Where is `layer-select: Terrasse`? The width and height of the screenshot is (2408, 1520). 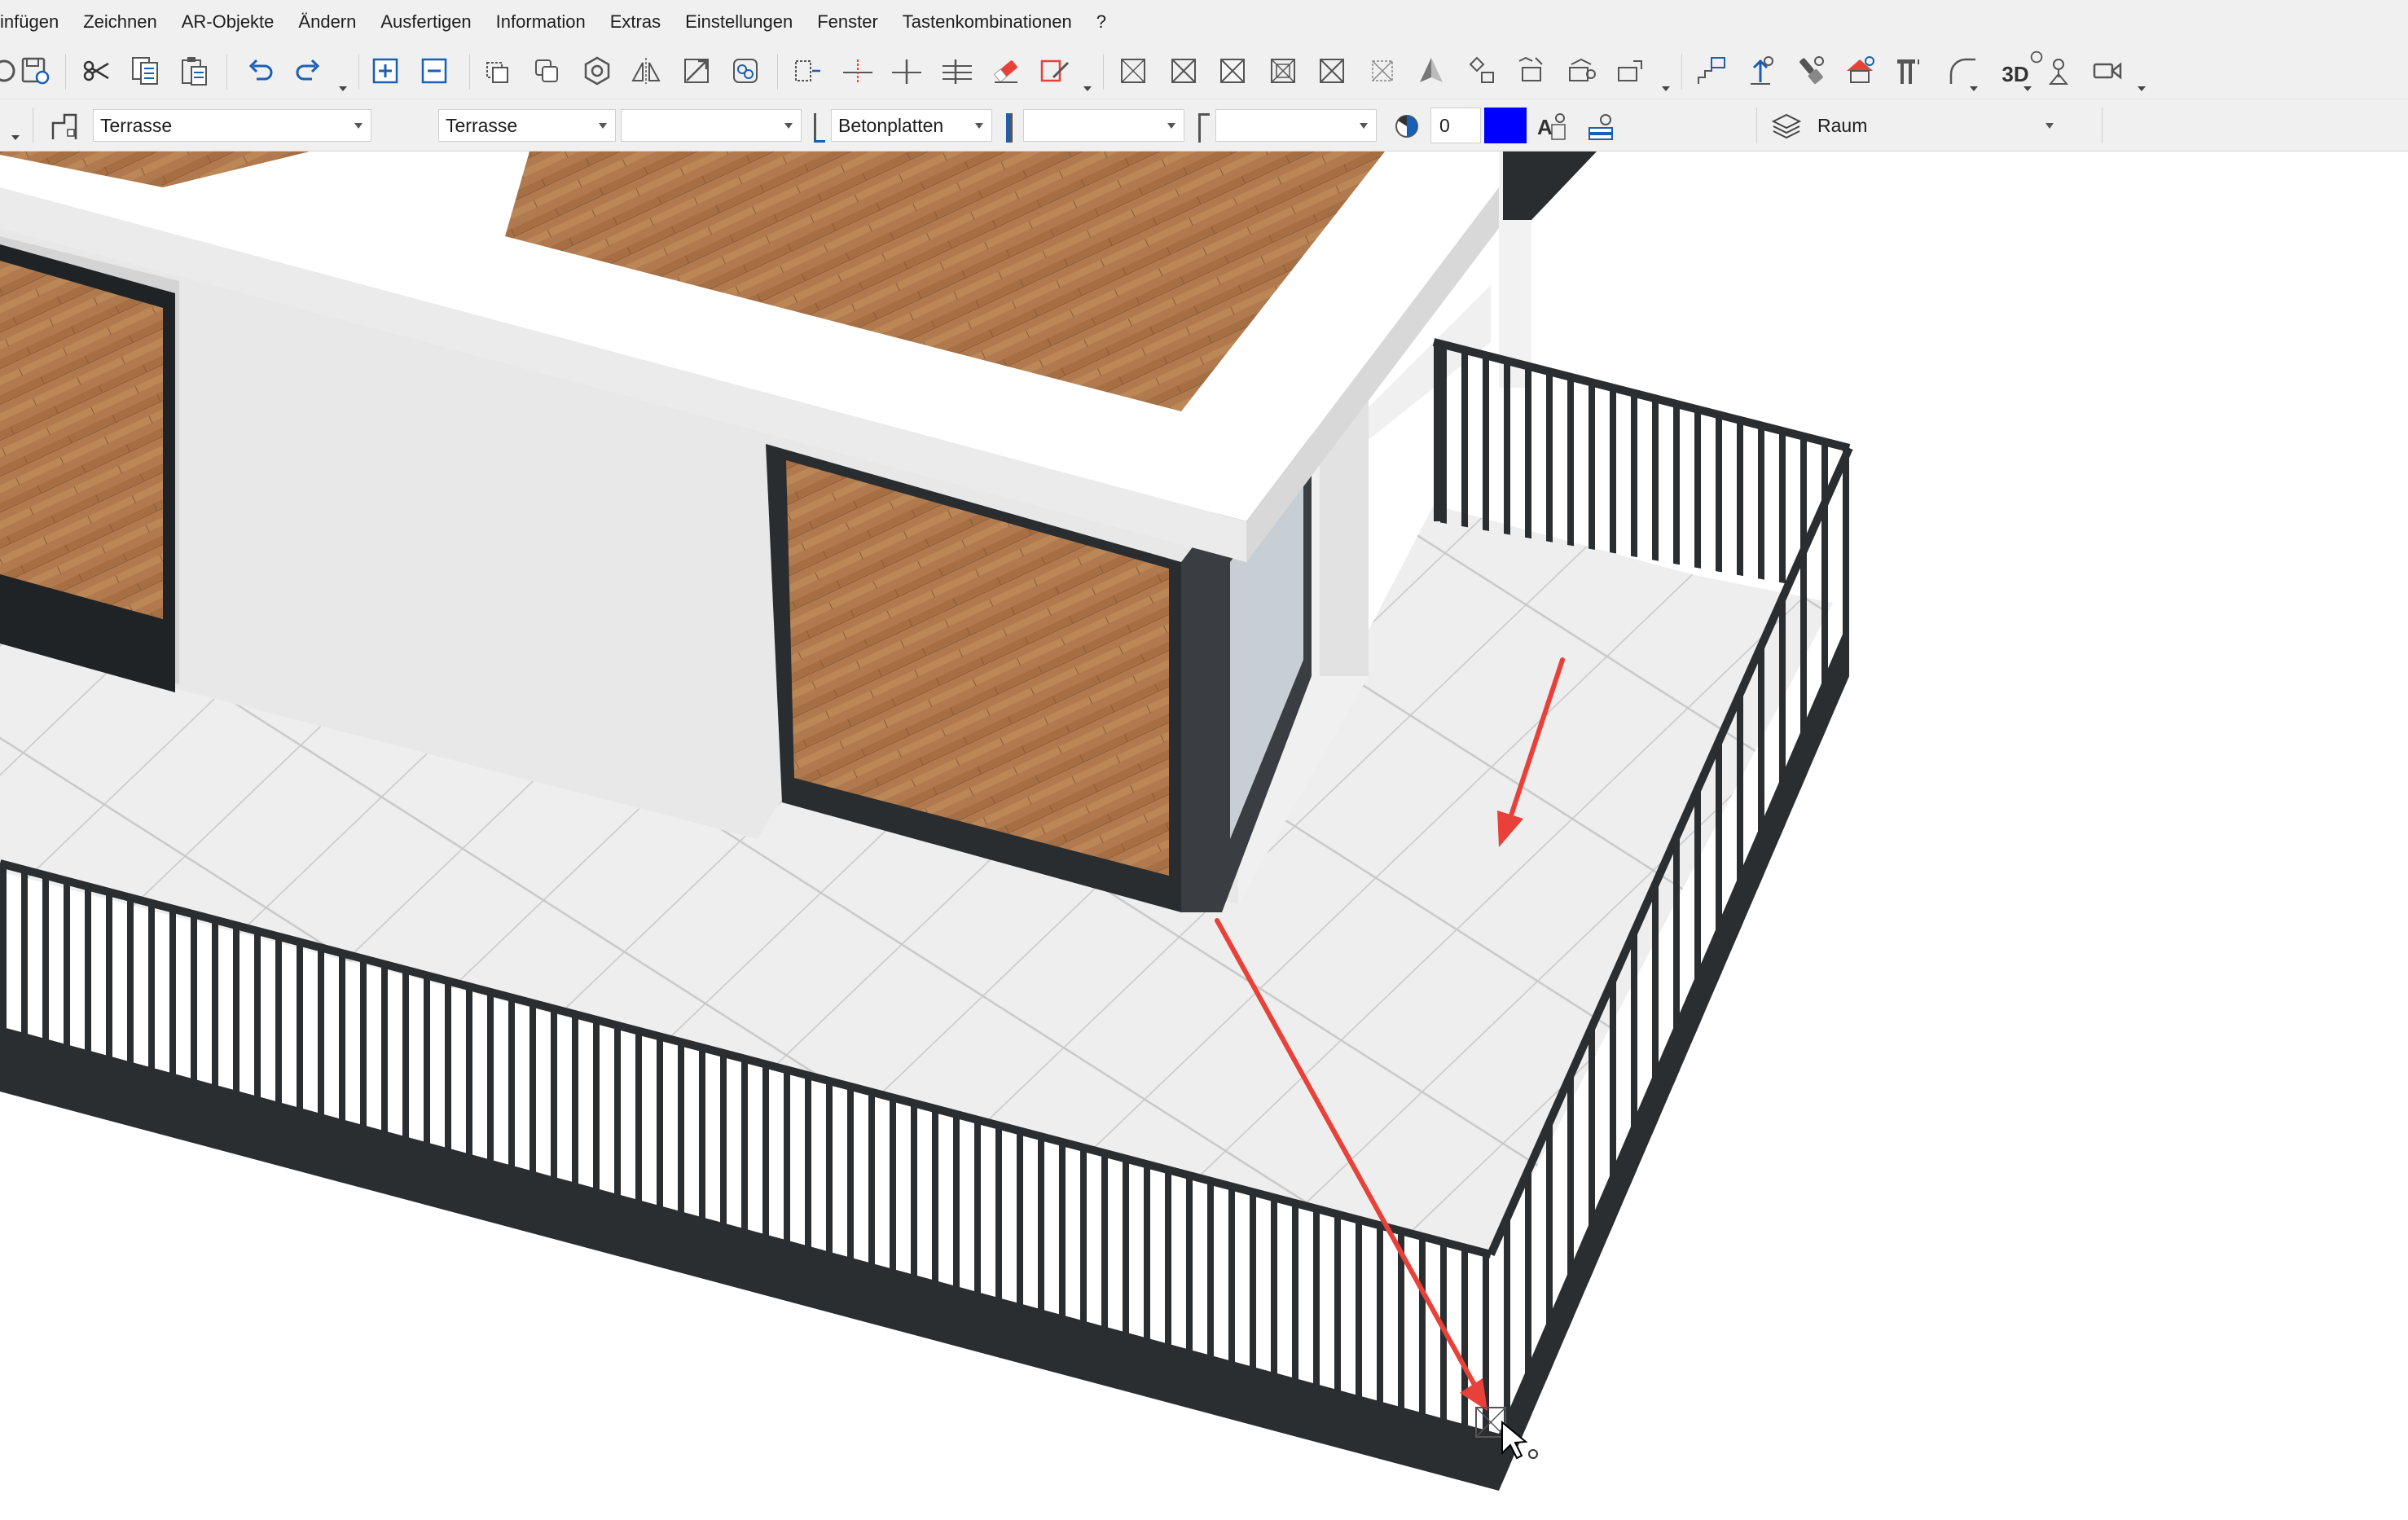 layer-select: Terrasse is located at coordinates (527, 126).